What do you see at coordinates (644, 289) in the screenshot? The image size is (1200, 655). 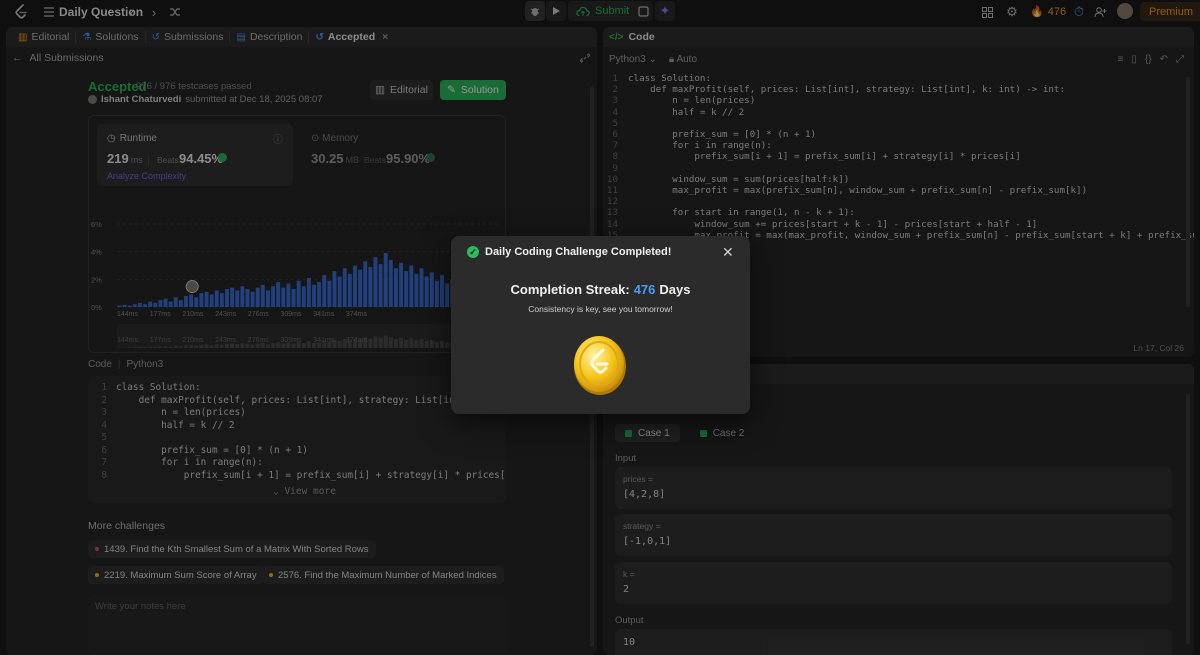 I see `streak-count: 476` at bounding box center [644, 289].